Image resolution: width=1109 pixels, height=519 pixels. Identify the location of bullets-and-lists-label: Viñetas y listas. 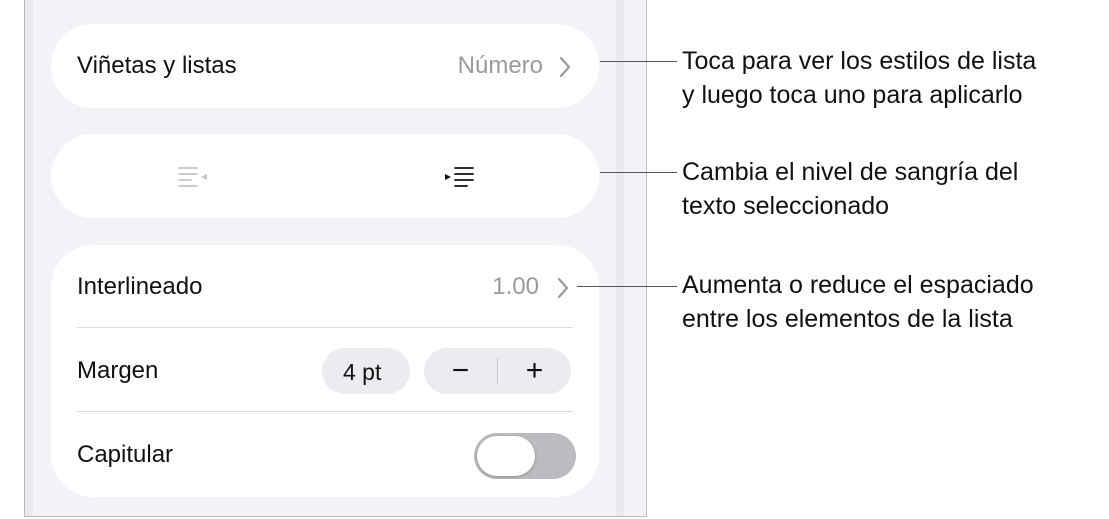
(157, 65).